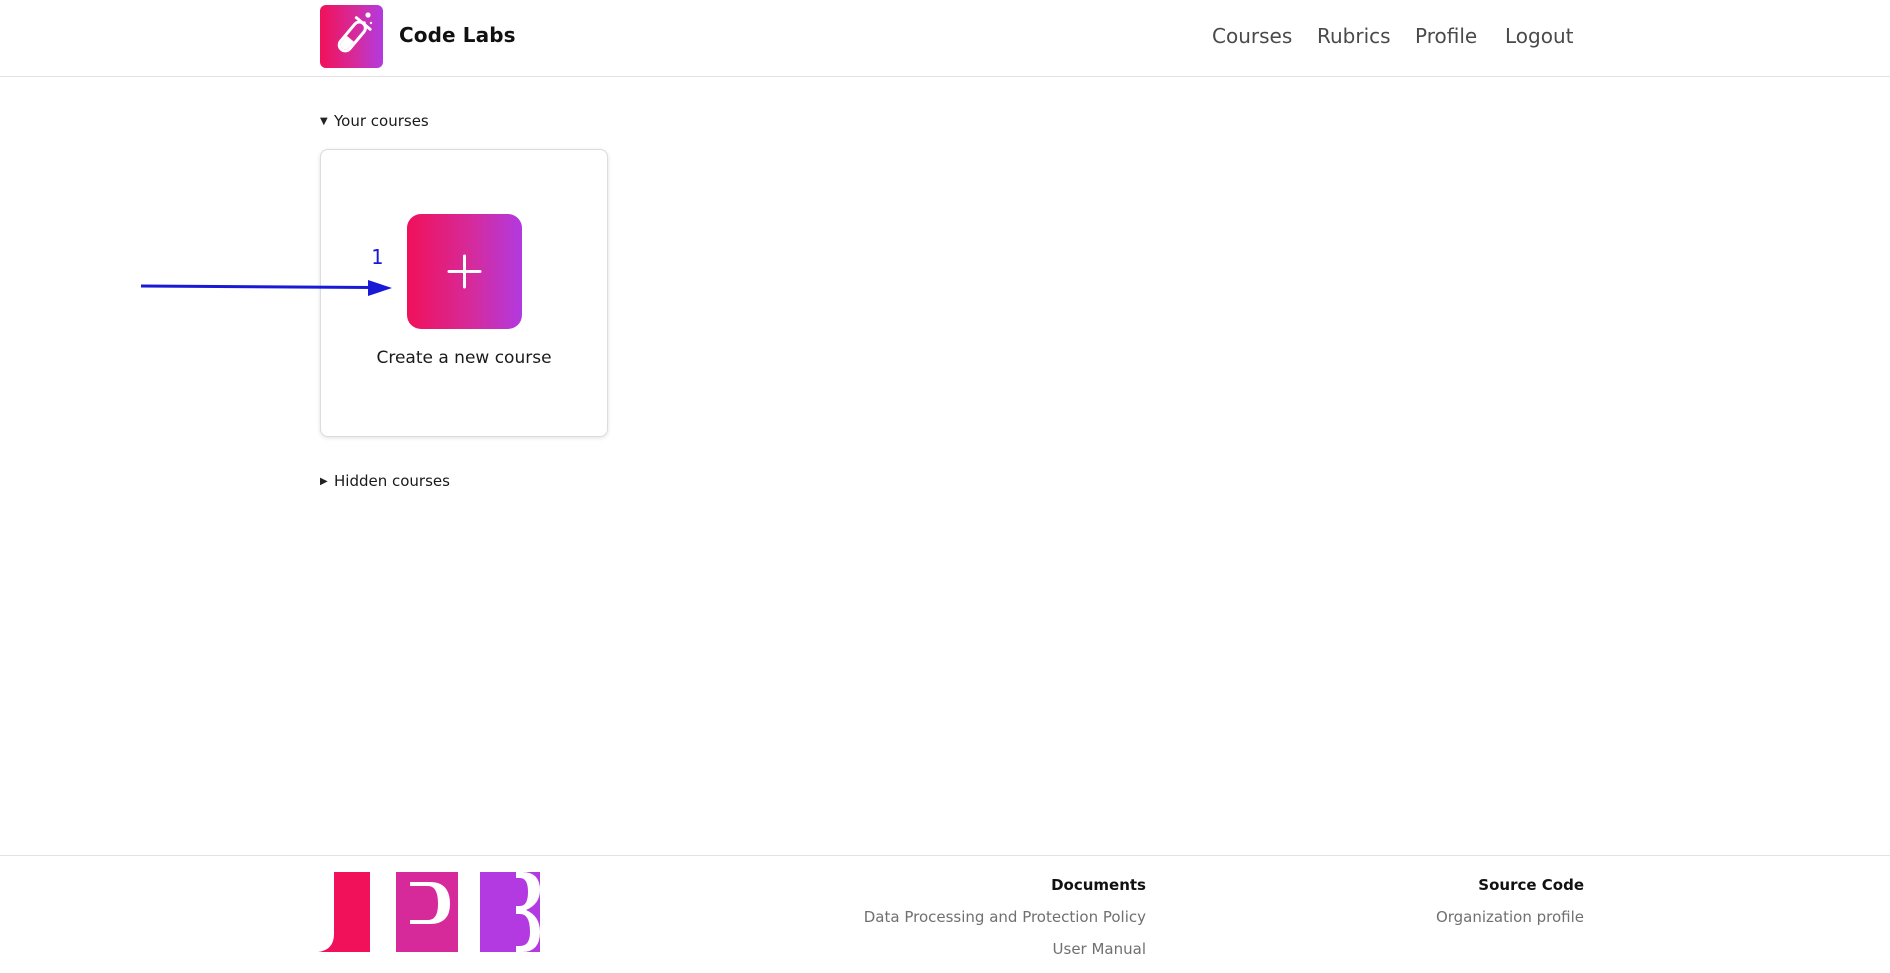  I want to click on nav-profile: Profile, so click(1446, 36).